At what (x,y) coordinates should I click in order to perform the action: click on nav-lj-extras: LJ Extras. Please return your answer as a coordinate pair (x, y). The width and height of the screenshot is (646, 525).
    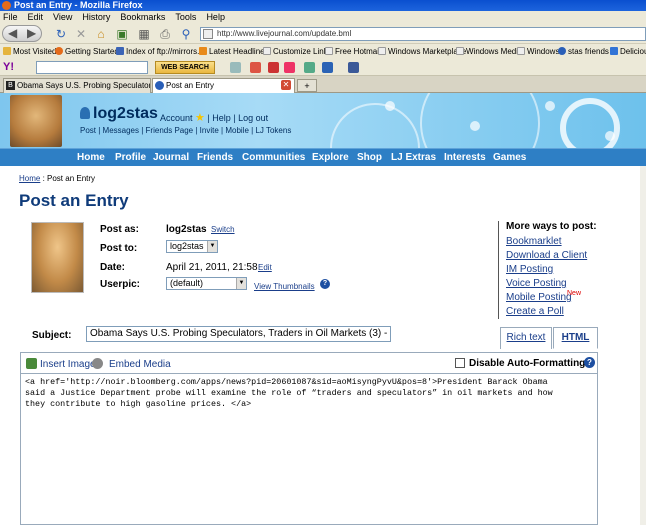
    Looking at the image, I should click on (413, 157).